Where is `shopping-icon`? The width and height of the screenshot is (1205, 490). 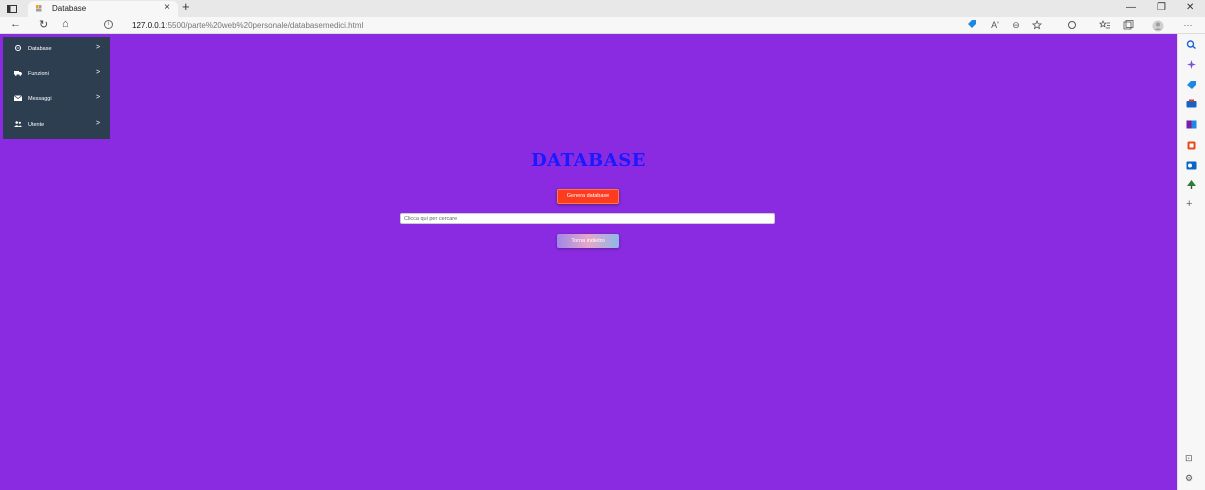 shopping-icon is located at coordinates (1191, 84).